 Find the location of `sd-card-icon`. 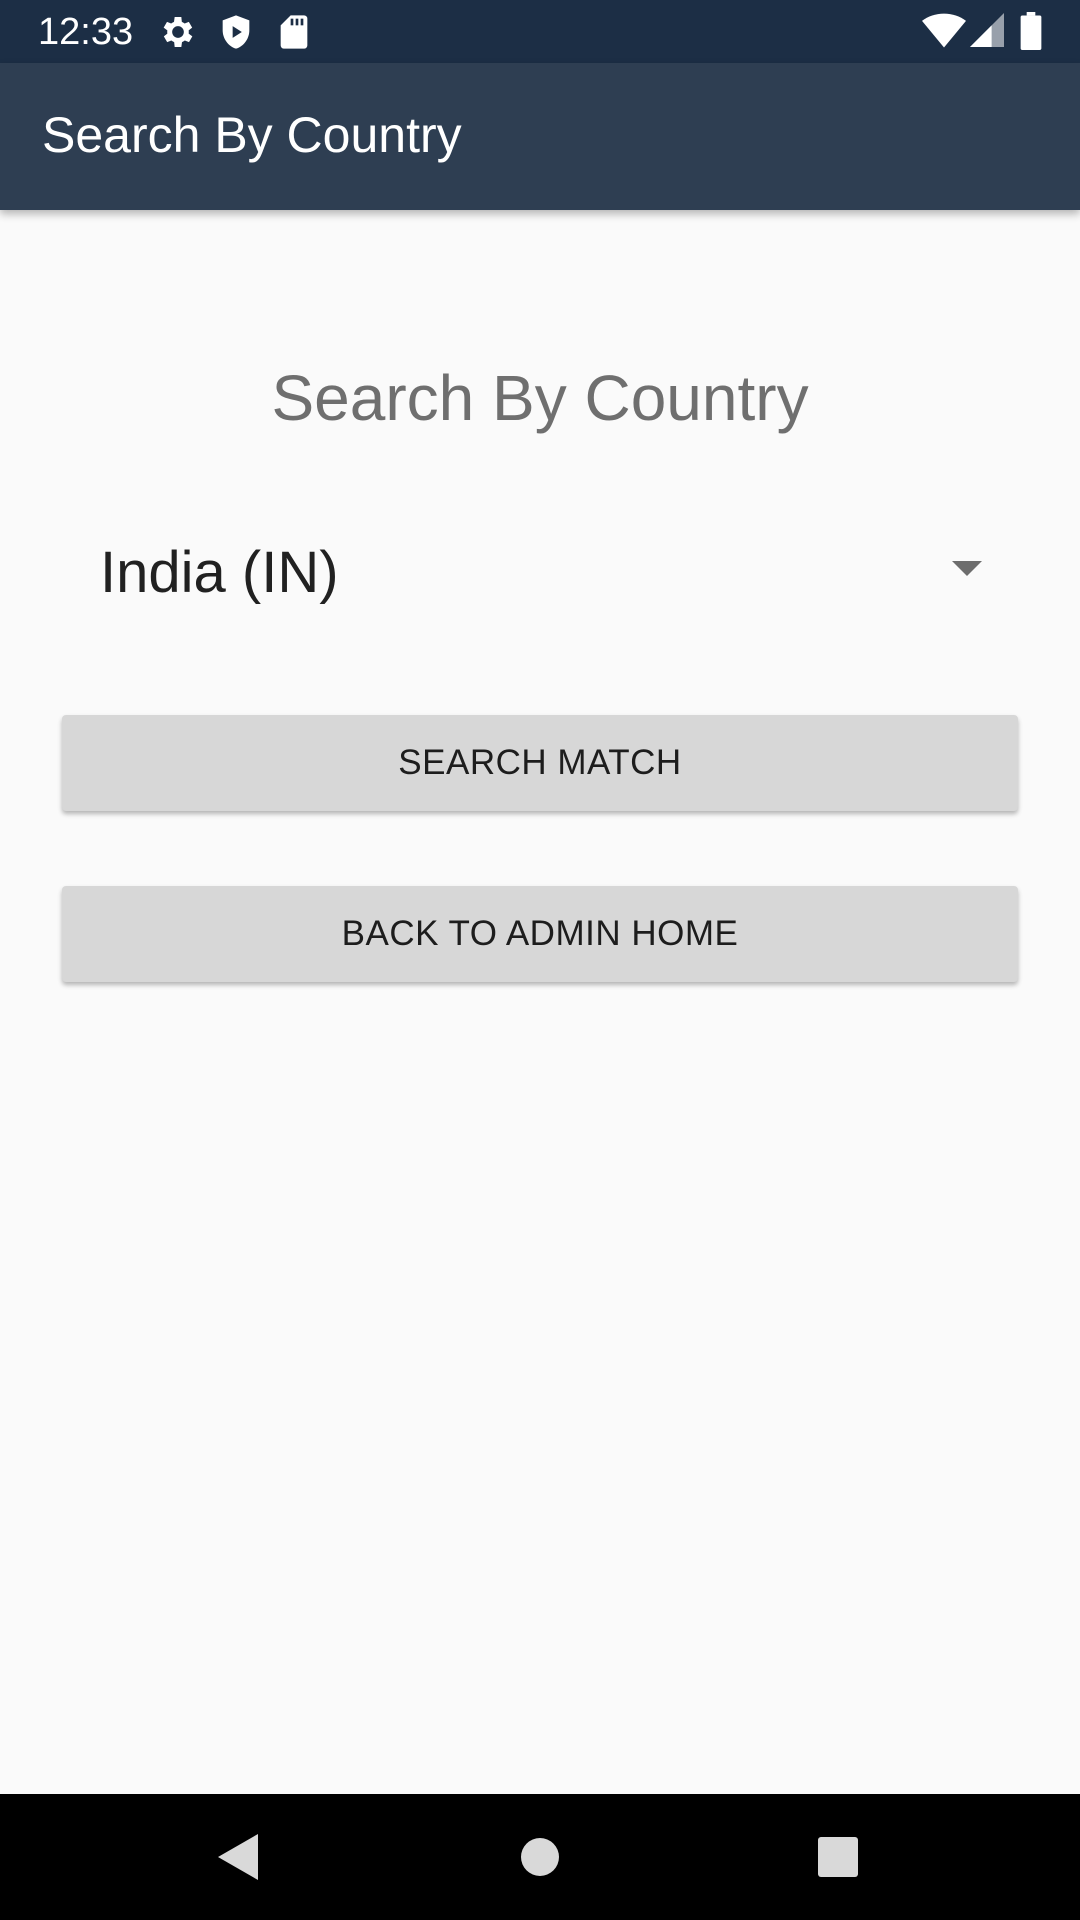

sd-card-icon is located at coordinates (294, 32).